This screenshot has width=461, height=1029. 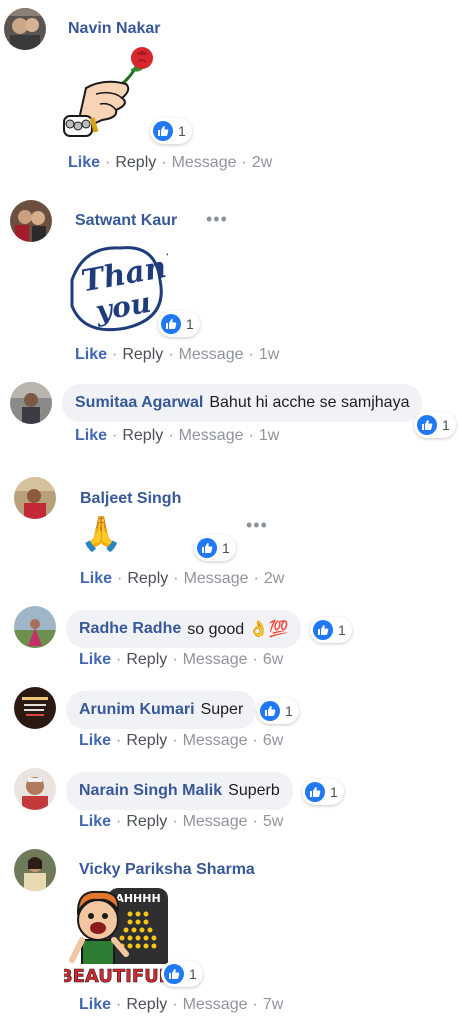 What do you see at coordinates (137, 898) in the screenshot?
I see `sticker-text-top: AHHHH` at bounding box center [137, 898].